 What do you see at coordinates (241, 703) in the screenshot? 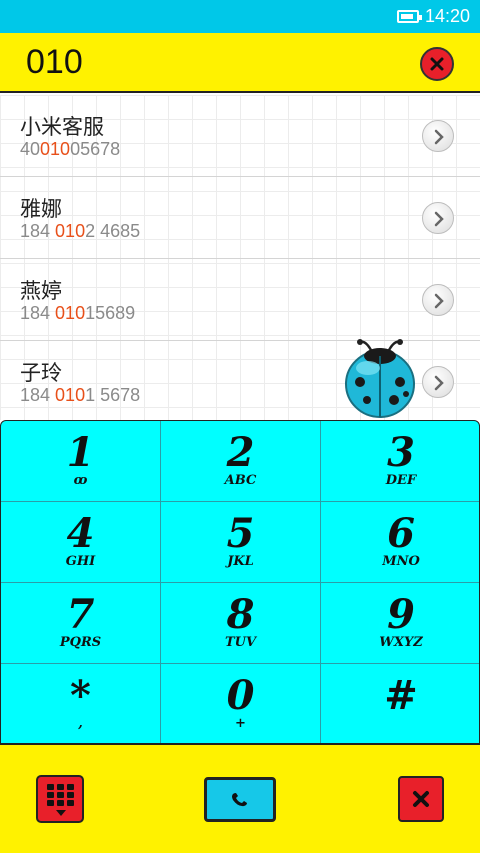
I see `key-0: 0 +` at bounding box center [241, 703].